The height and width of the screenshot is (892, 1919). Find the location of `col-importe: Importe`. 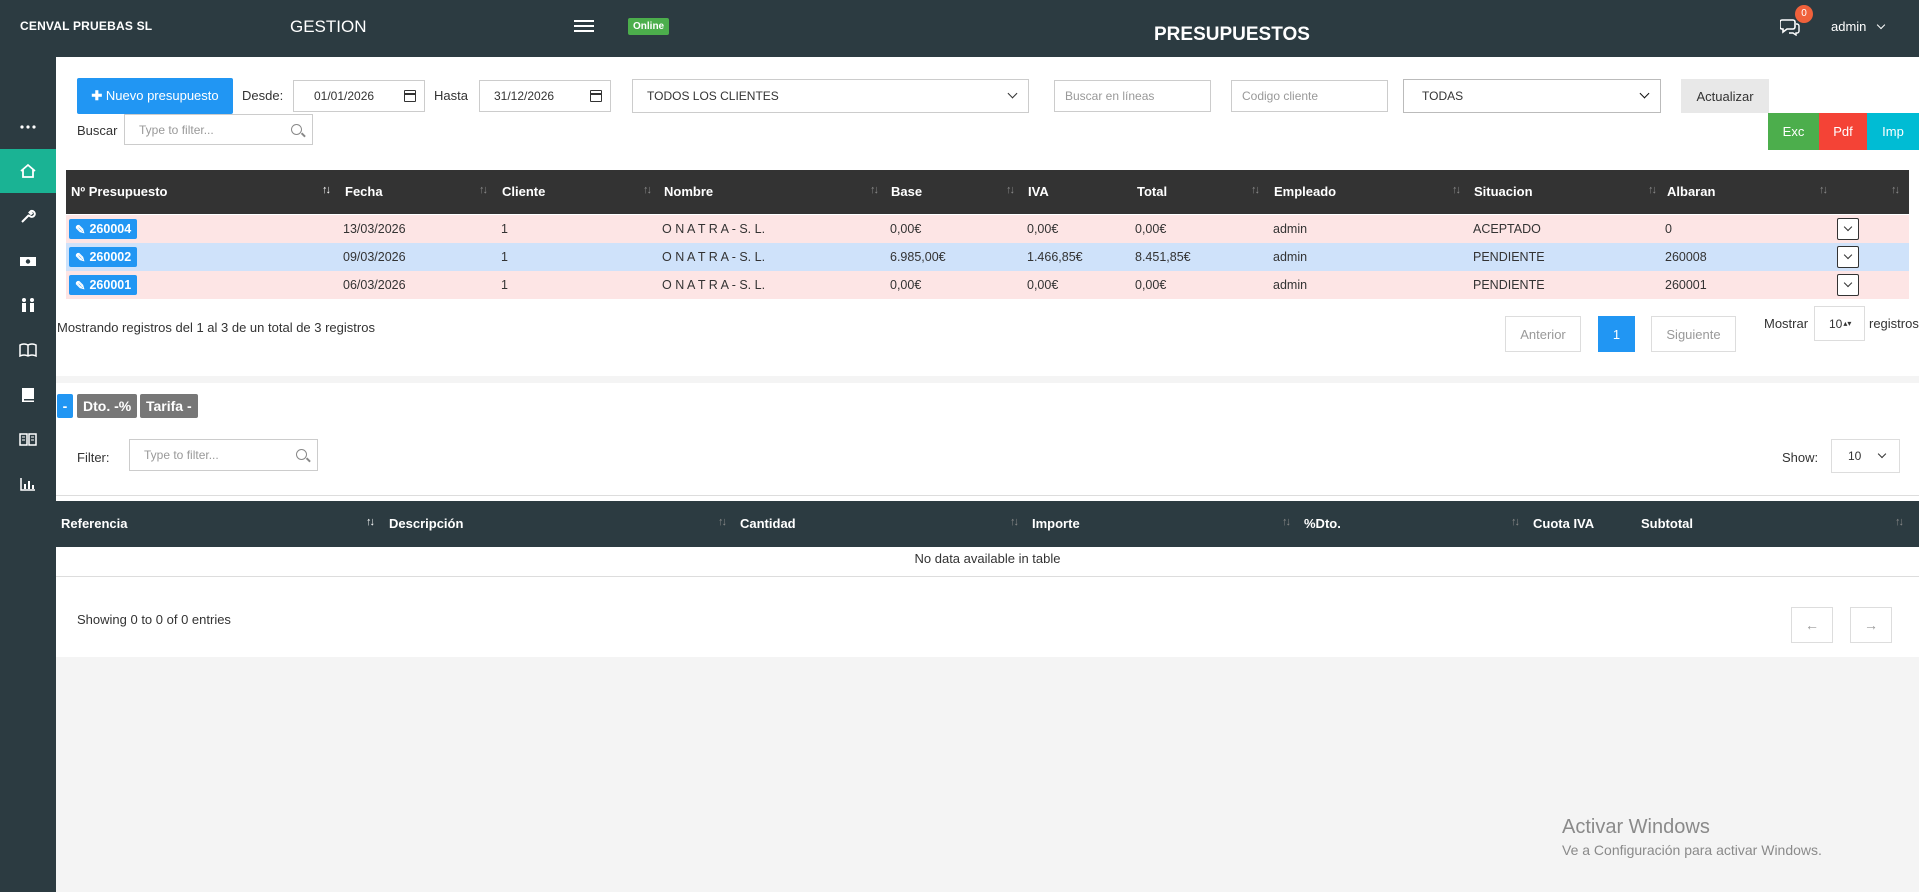

col-importe: Importe is located at coordinates (1056, 523).